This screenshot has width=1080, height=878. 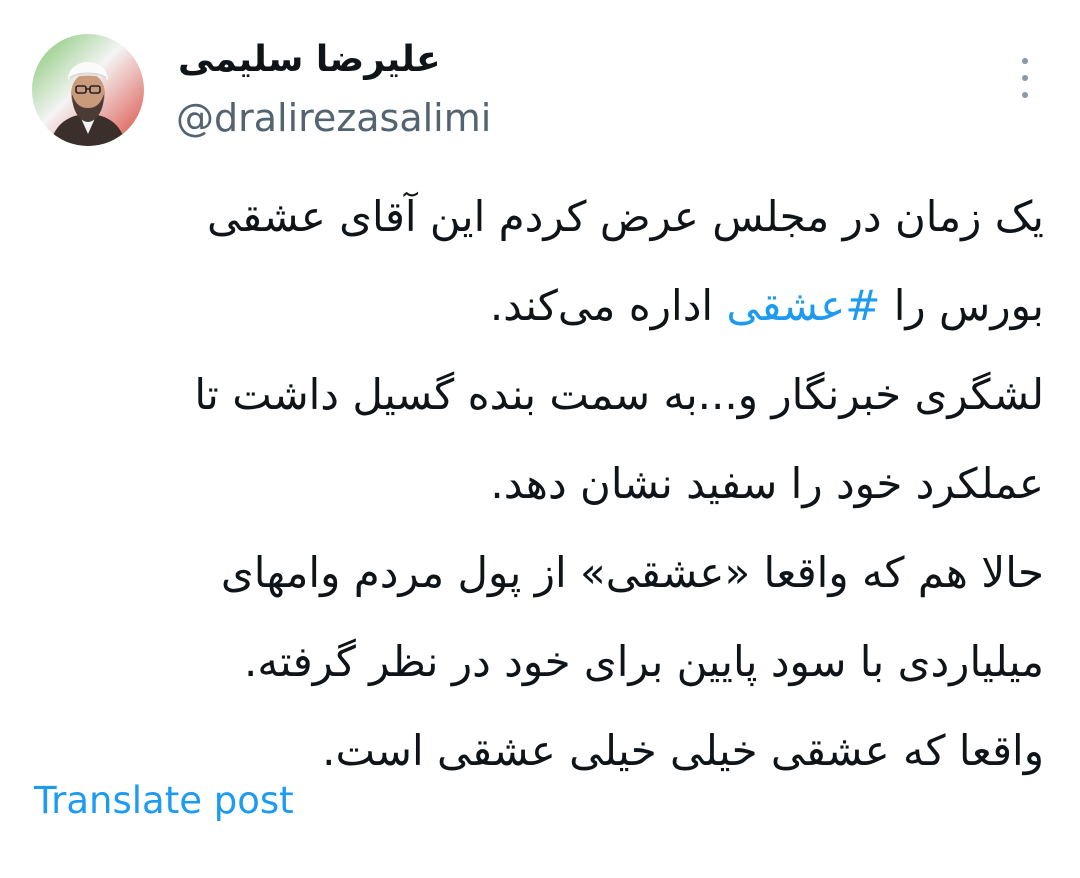 I want to click on avatar, so click(x=88, y=90).